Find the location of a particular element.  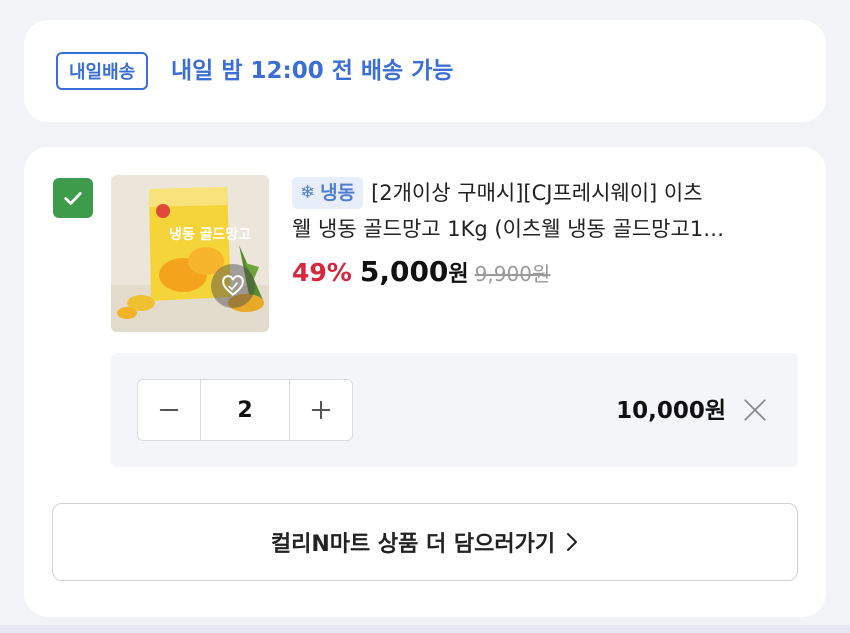

frozen-badge: ❄ 냉동 is located at coordinates (328, 193).